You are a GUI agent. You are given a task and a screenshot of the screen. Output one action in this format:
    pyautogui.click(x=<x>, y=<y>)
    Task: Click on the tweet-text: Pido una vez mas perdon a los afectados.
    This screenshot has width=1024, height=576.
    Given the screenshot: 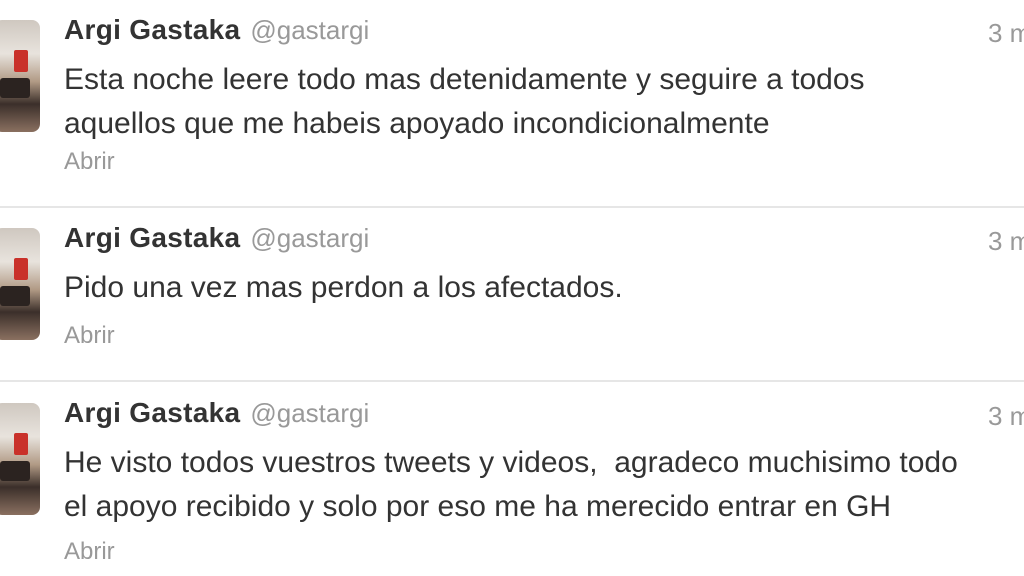 What is the action you would take?
    pyautogui.click(x=343, y=287)
    